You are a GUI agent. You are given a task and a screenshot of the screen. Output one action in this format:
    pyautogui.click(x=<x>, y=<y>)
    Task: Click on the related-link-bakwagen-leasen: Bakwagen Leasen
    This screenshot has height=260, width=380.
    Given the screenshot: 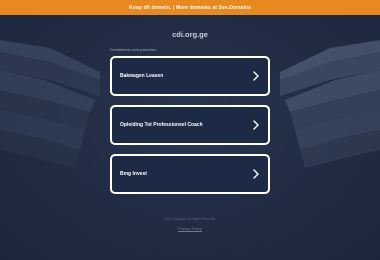 What is the action you would take?
    pyautogui.click(x=190, y=76)
    